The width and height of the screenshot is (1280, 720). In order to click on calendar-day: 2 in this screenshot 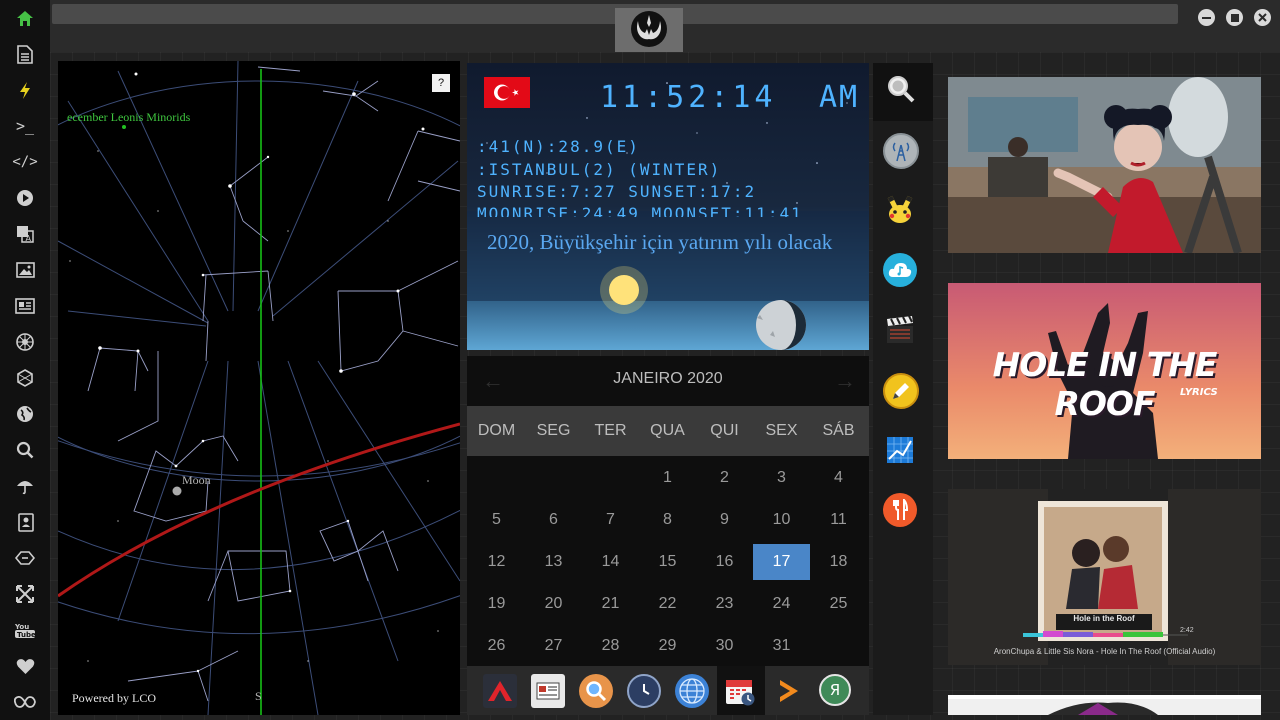, I will do `click(724, 478)`.